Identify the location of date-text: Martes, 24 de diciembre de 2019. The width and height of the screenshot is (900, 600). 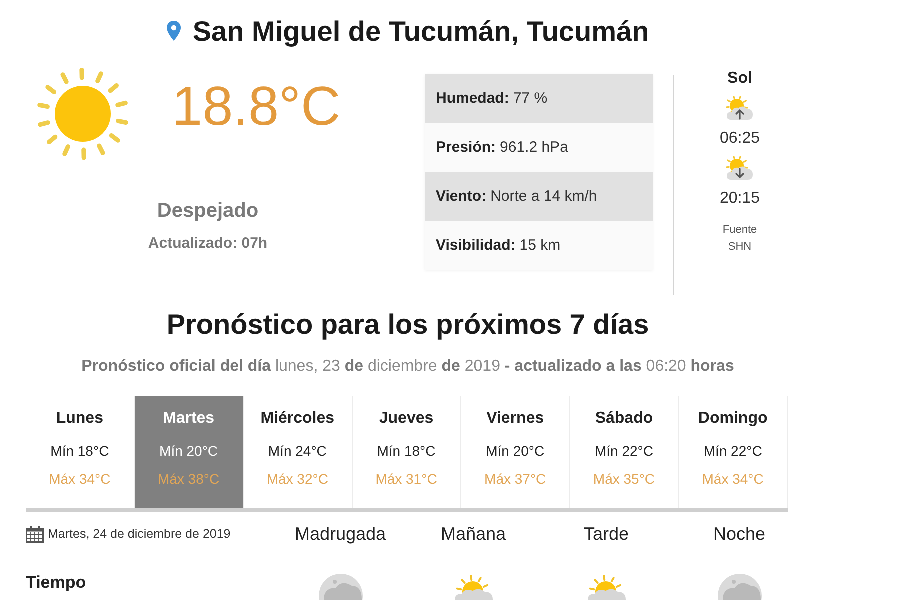
(139, 534).